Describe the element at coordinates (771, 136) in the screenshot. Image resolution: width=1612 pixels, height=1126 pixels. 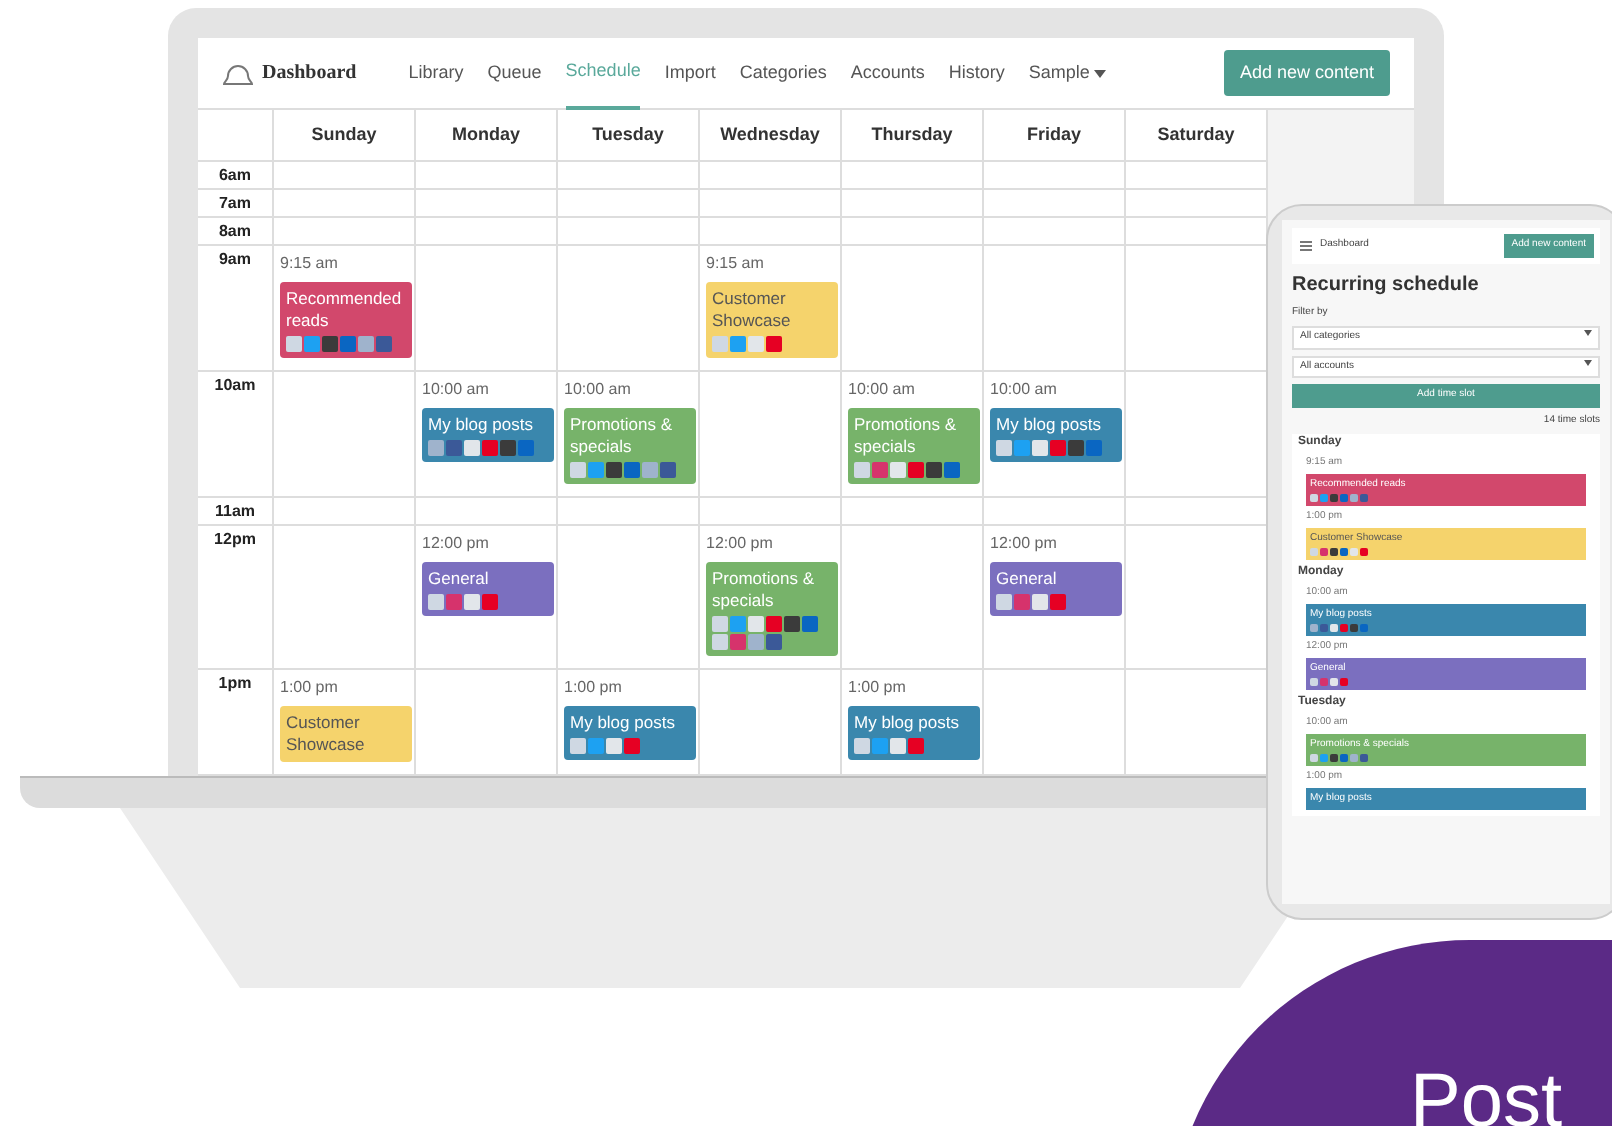
I see `day-header: Wednesday` at that location.